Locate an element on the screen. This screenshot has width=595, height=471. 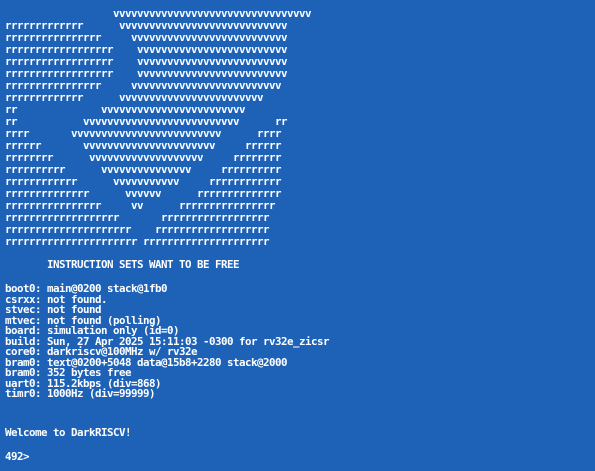
banner-tagline: INSTRUCTION SETS WANT TO BE FREE is located at coordinates (143, 264).